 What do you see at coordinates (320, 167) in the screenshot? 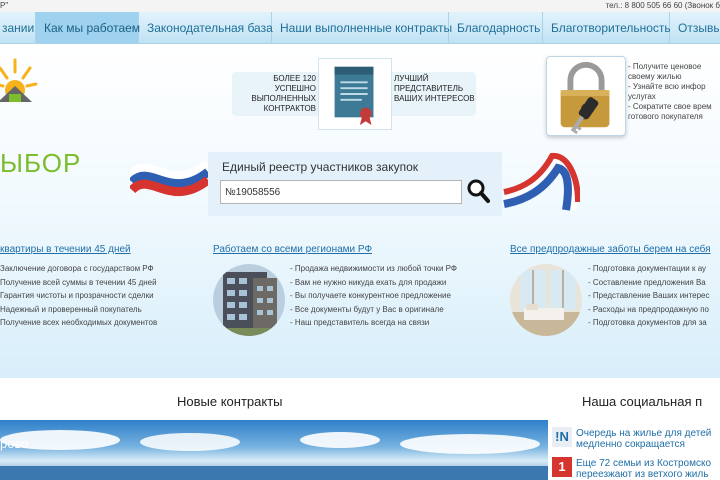
I see `registry-search-title: Единый реестр участников закупок` at bounding box center [320, 167].